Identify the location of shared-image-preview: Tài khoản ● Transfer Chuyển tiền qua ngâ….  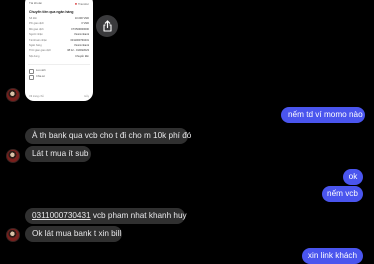
(59, 50).